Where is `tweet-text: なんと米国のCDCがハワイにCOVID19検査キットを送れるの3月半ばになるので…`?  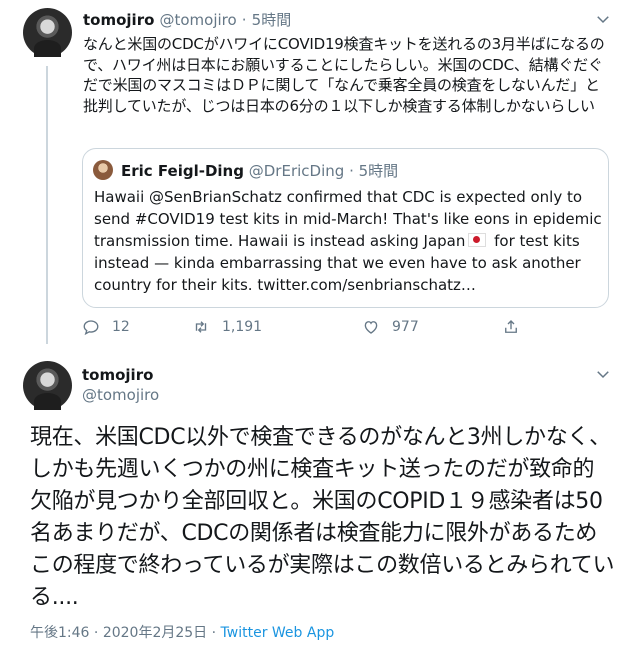 tweet-text: なんと米国のCDCがハワイにCOVID19検査キットを送れるの3月半ばになるので… is located at coordinates (344, 75).